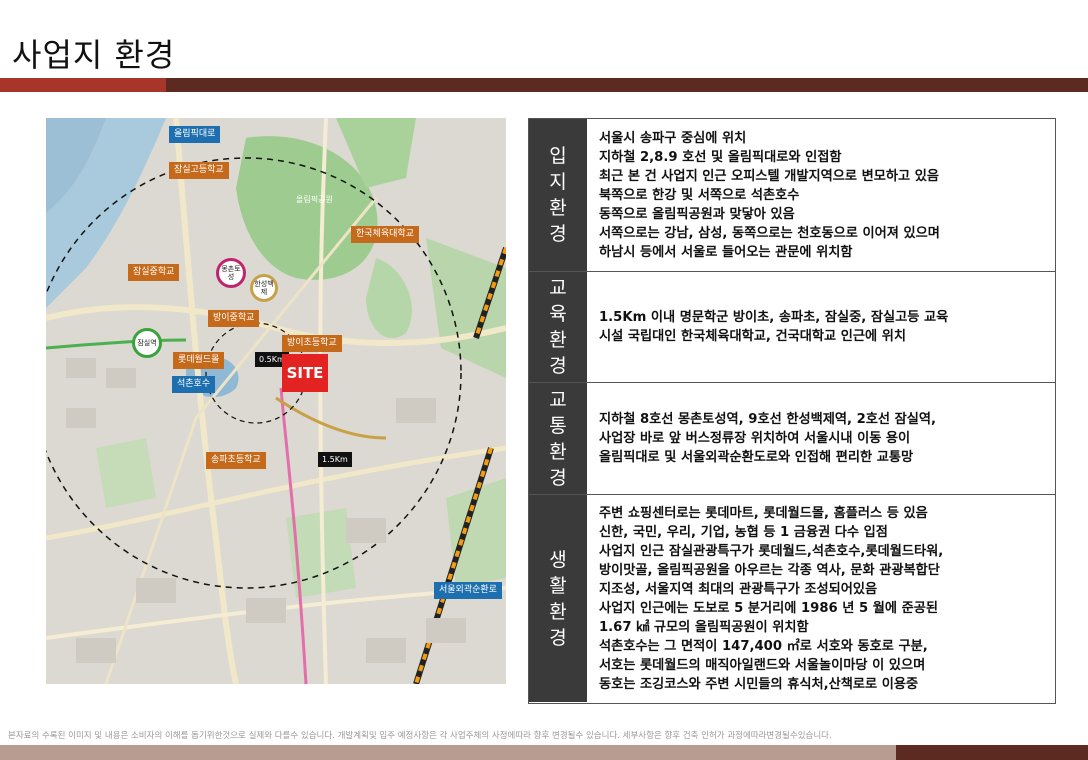 This screenshot has width=1088, height=760. What do you see at coordinates (94, 55) in the screenshot?
I see `page-title: 사업지 환경` at bounding box center [94, 55].